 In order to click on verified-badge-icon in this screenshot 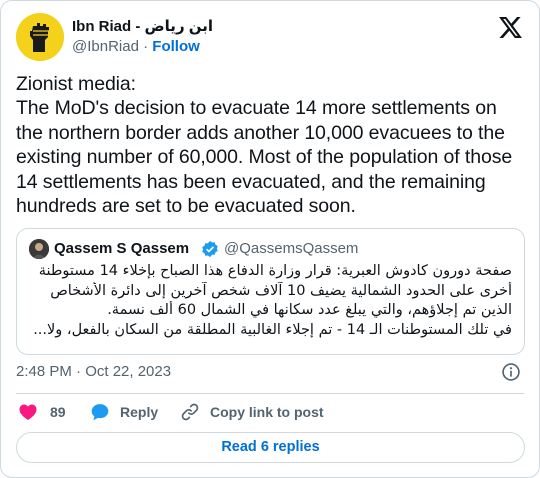, I will do `click(210, 249)`.